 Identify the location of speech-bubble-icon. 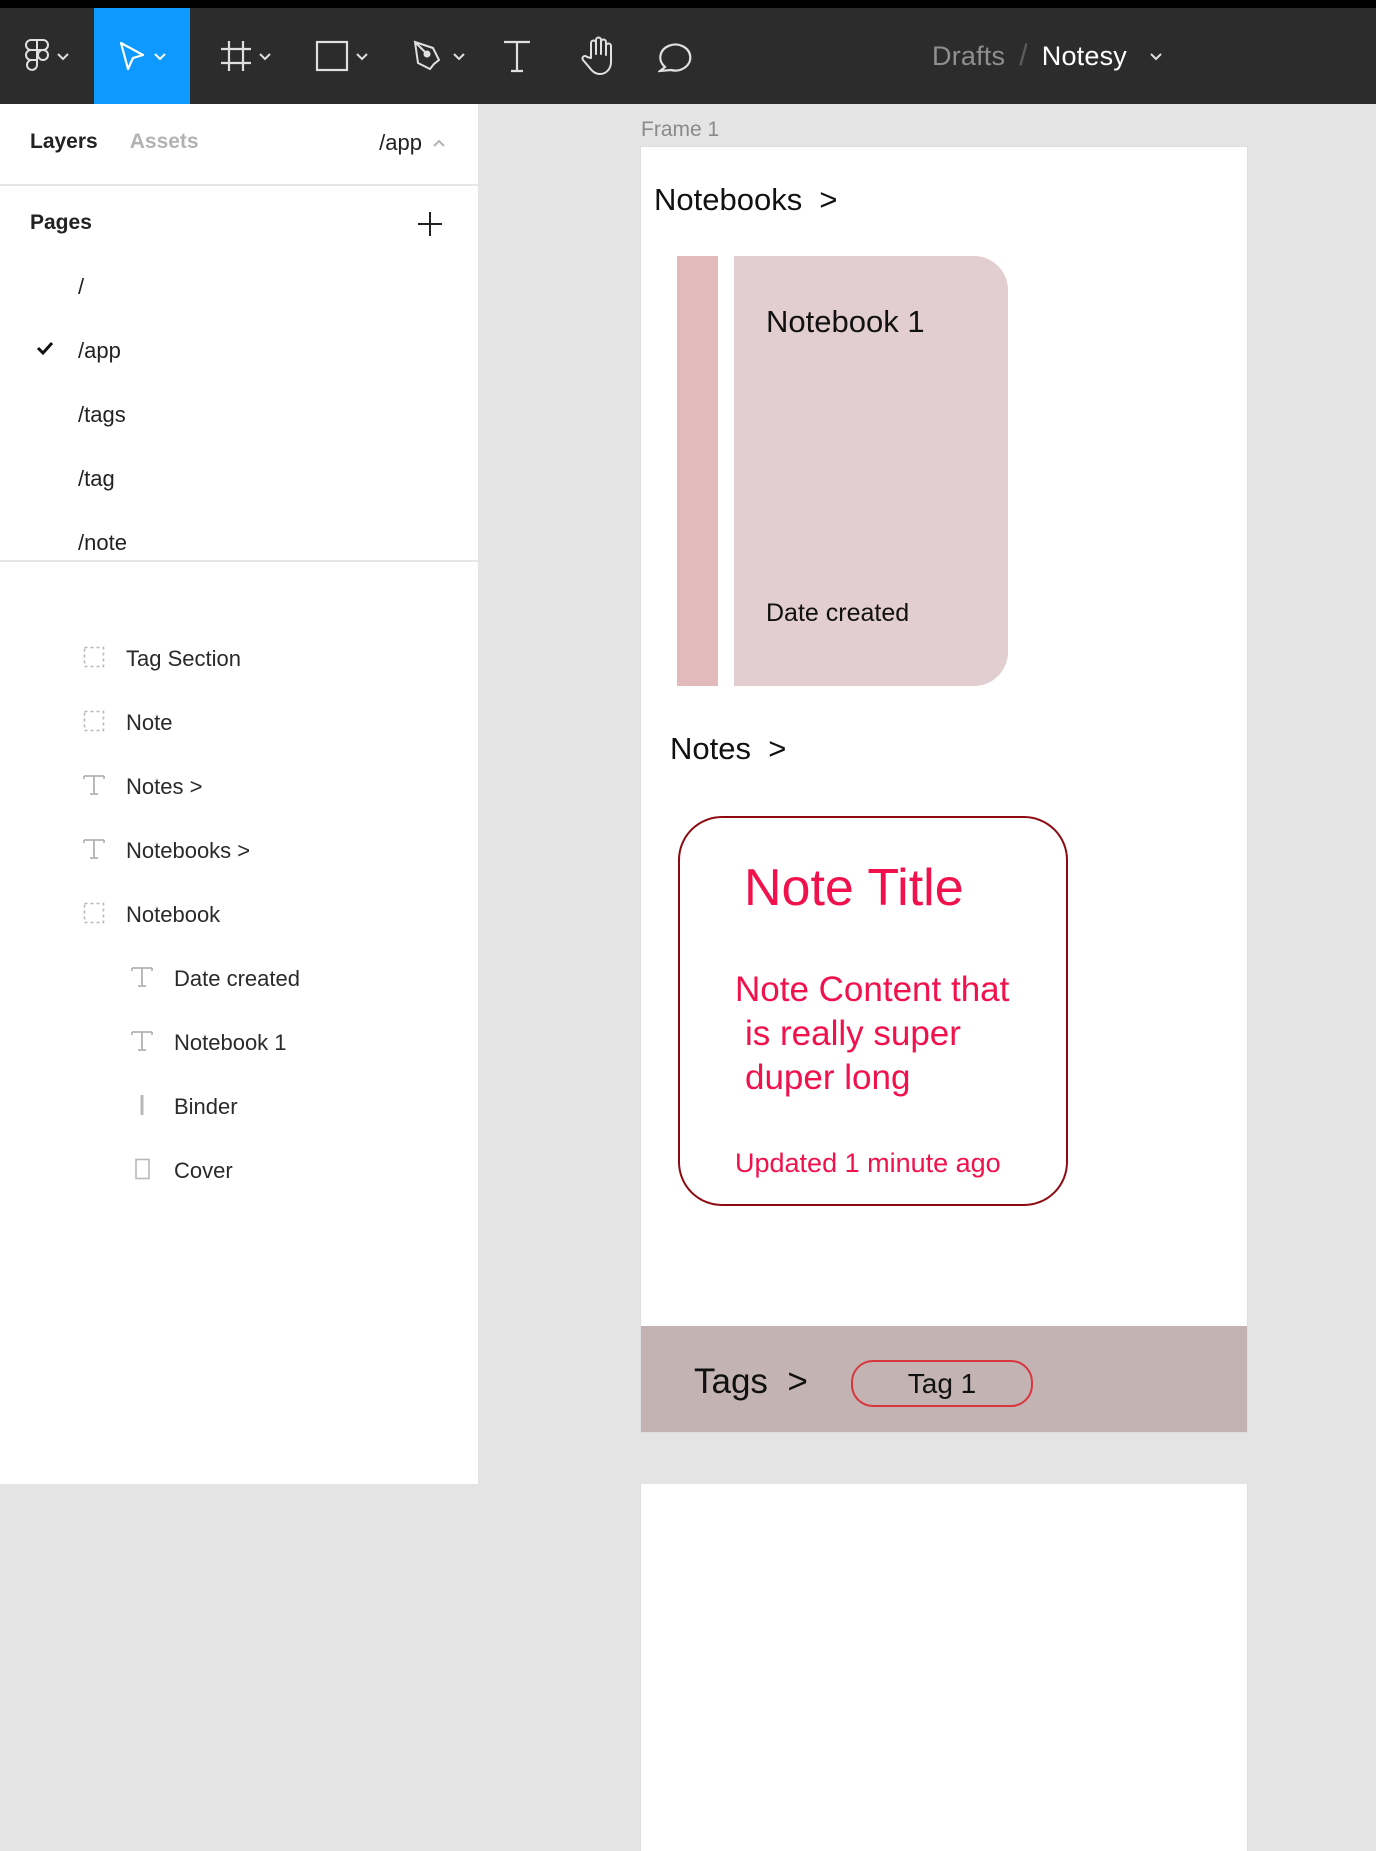
(675, 58).